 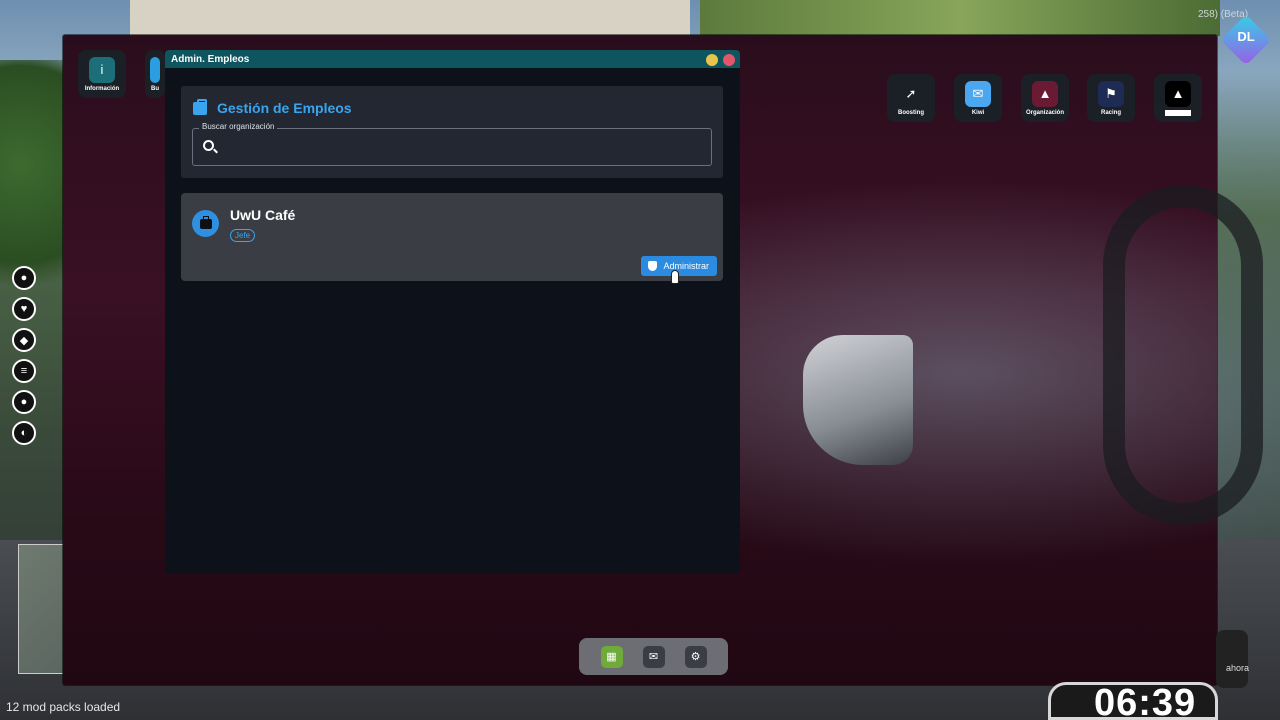 What do you see at coordinates (410, 20) in the screenshot?
I see `background-house` at bounding box center [410, 20].